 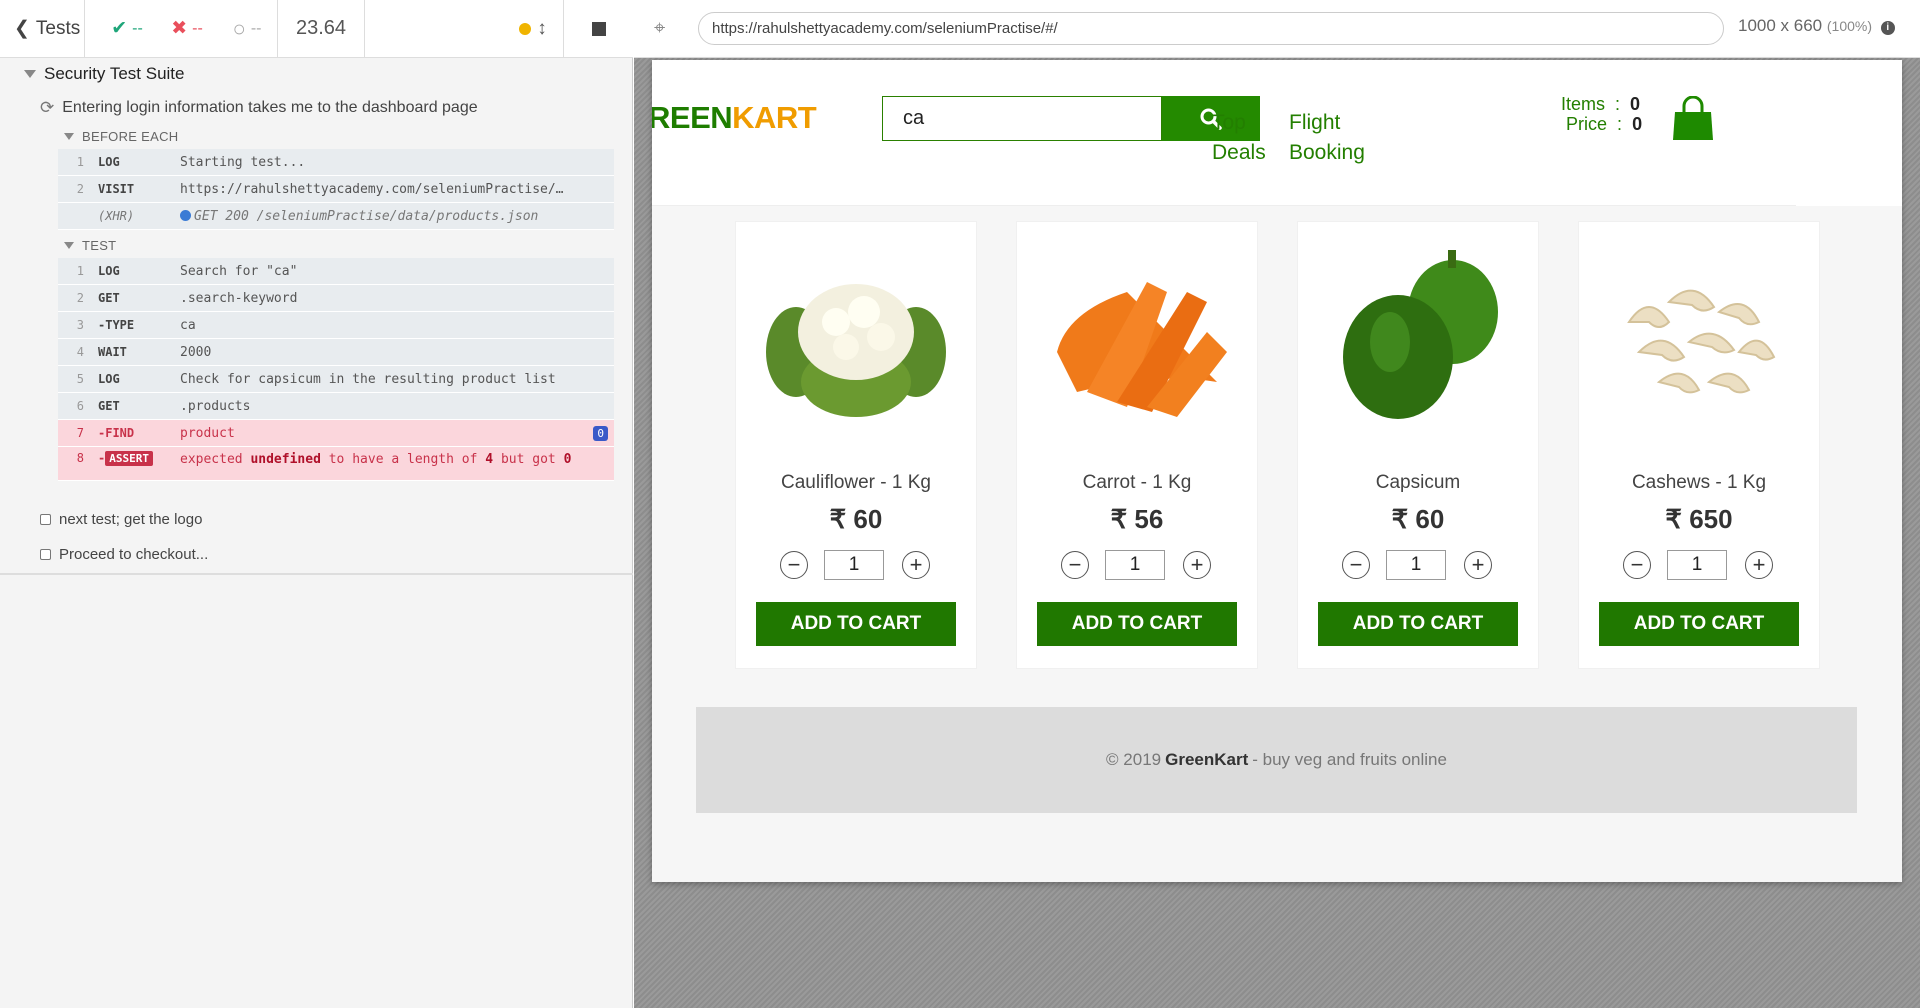 I want to click on back-label: Tests, so click(x=58, y=28).